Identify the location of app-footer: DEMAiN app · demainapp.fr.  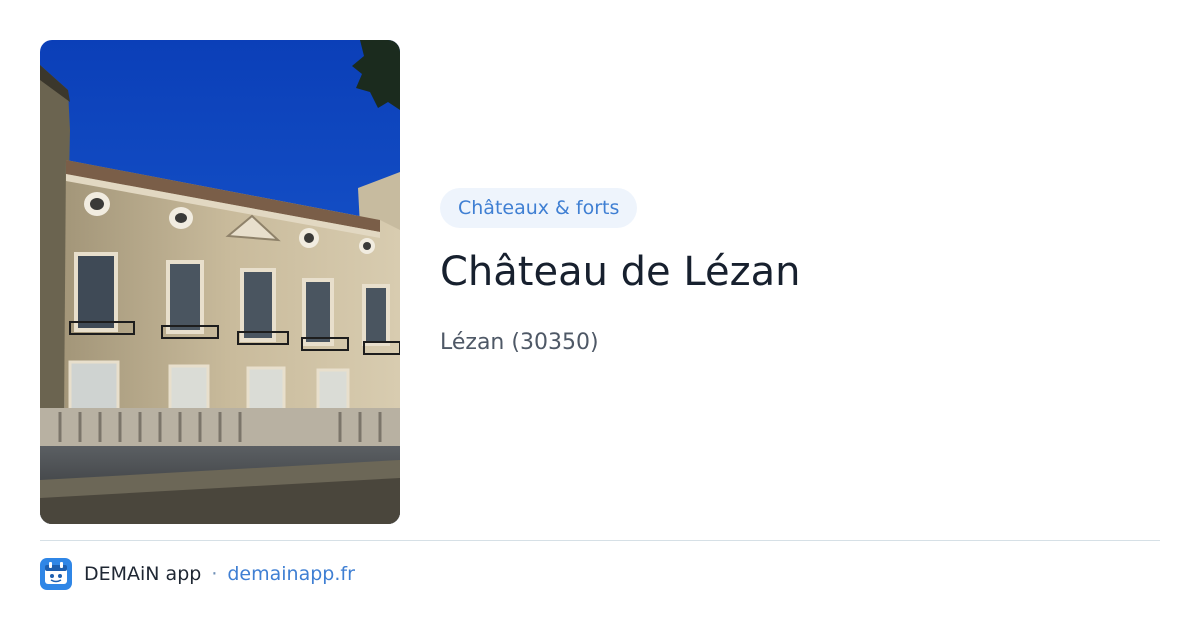
(197, 574).